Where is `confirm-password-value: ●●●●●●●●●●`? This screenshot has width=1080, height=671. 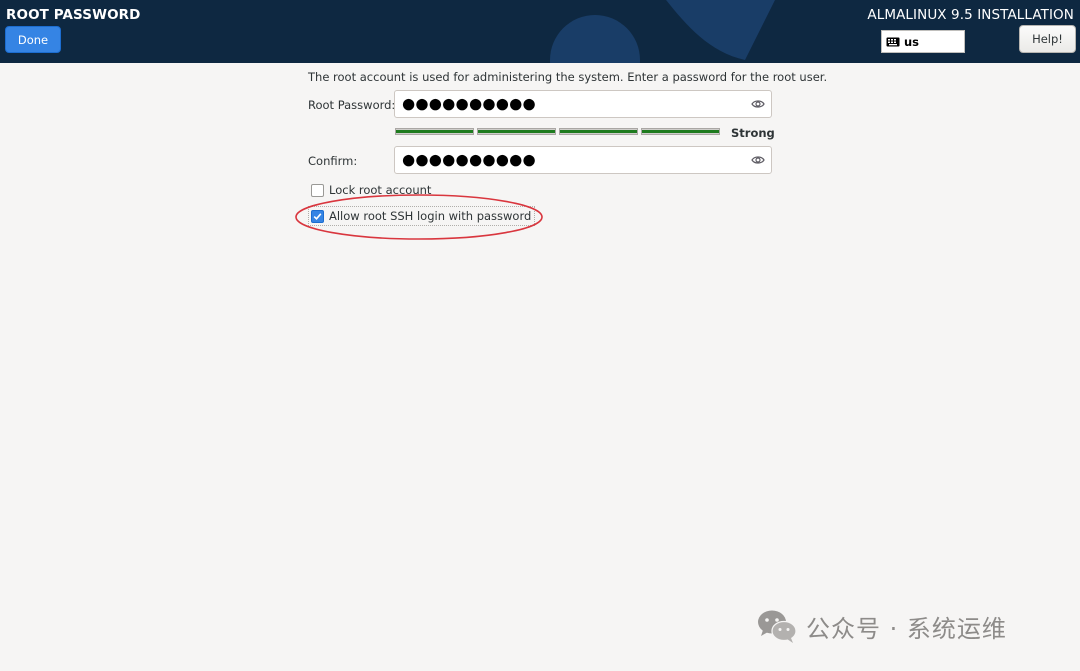
confirm-password-value: ●●●●●●●●●● is located at coordinates (469, 159).